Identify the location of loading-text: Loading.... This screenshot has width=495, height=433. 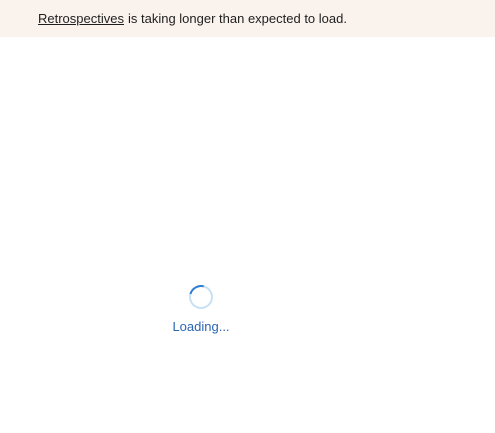
(201, 326).